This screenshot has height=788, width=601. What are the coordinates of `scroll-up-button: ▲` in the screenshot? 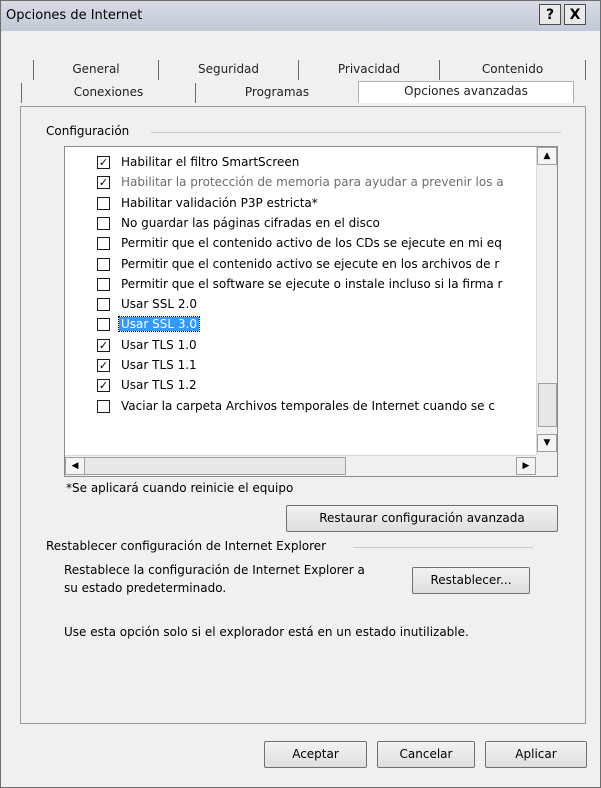 It's located at (547, 156).